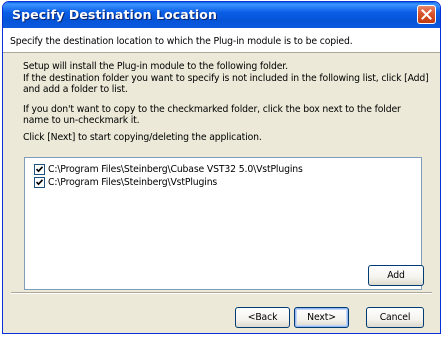 This screenshot has height=338, width=445. I want to click on back-button: <Back, so click(262, 317).